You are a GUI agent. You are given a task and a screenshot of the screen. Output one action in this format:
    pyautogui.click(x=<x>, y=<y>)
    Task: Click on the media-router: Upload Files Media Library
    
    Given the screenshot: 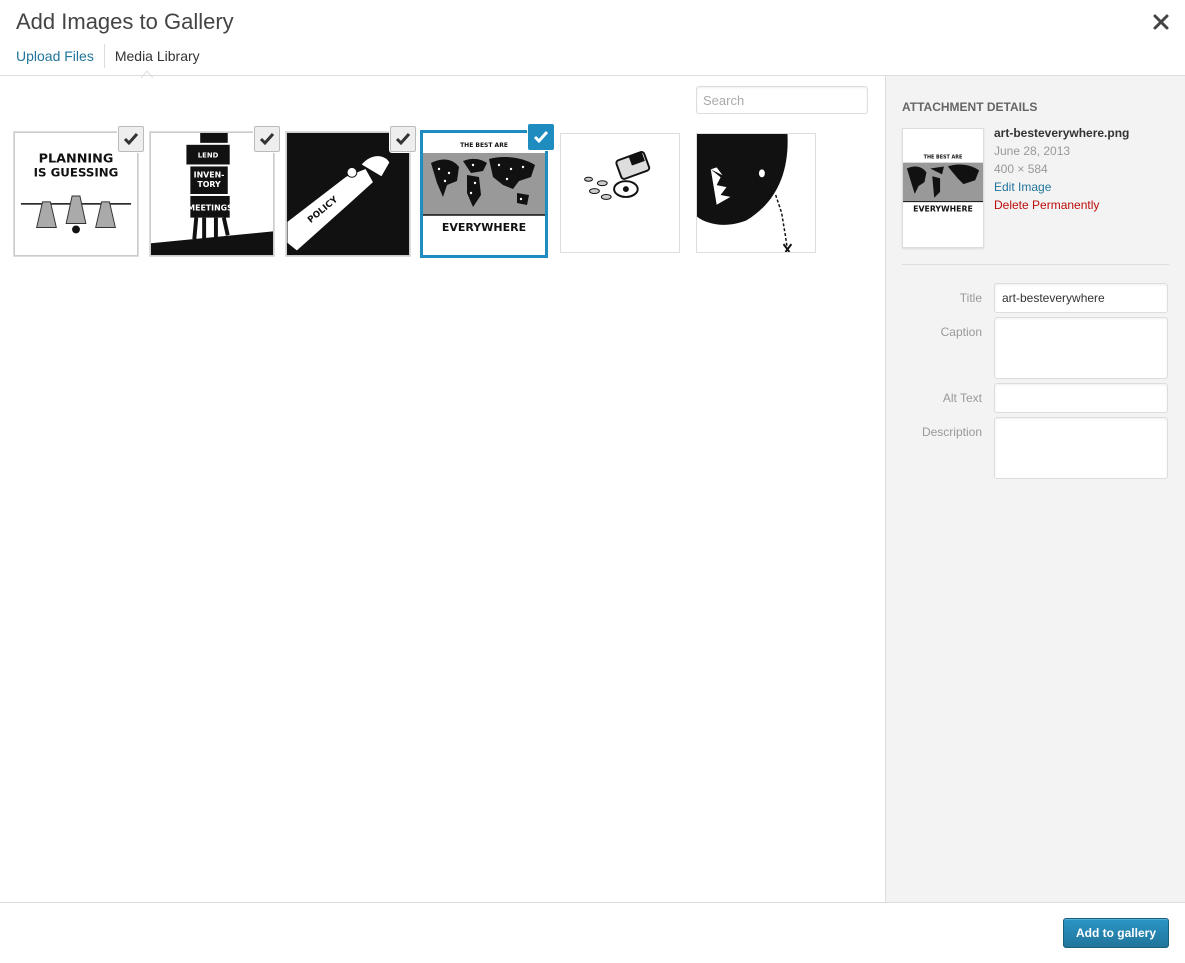 What is the action you would take?
    pyautogui.click(x=113, y=61)
    